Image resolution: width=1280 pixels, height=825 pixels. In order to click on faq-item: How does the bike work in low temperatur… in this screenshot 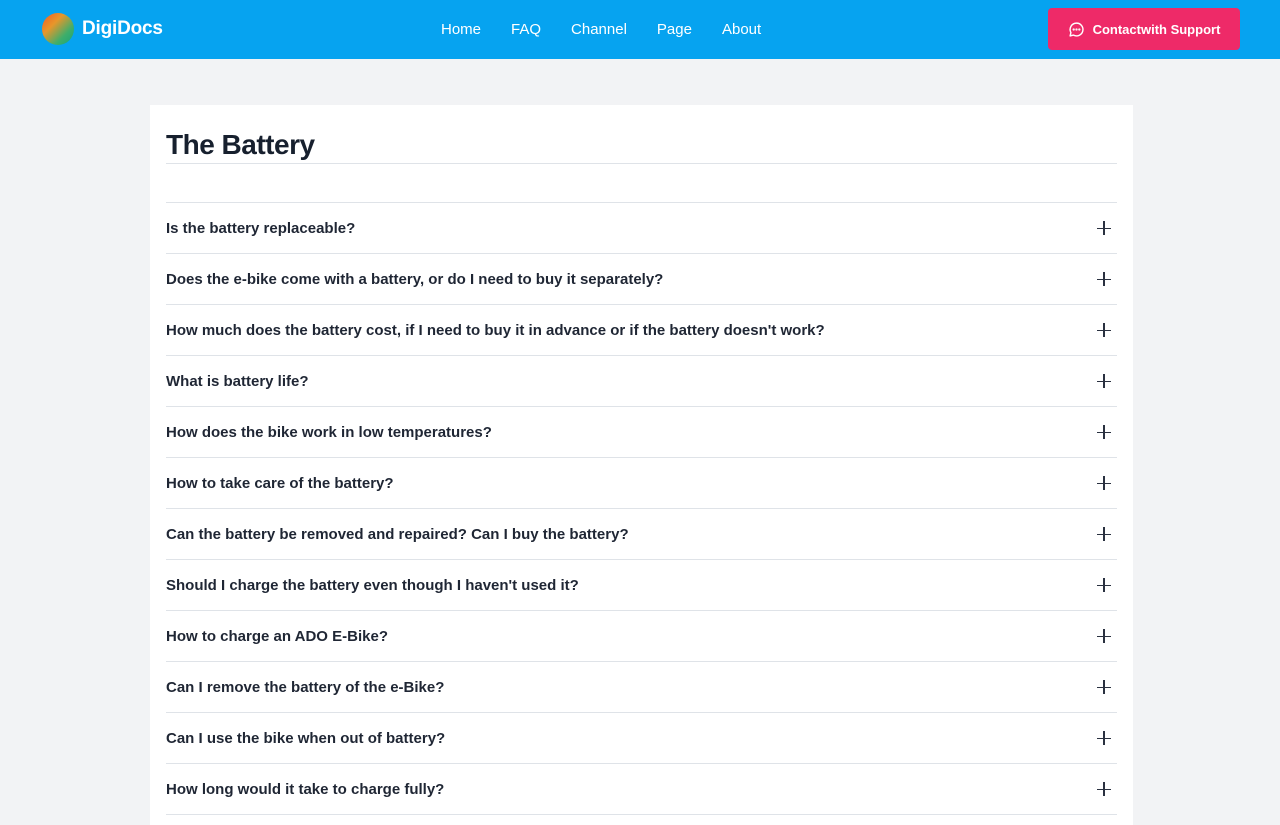, I will do `click(641, 432)`.